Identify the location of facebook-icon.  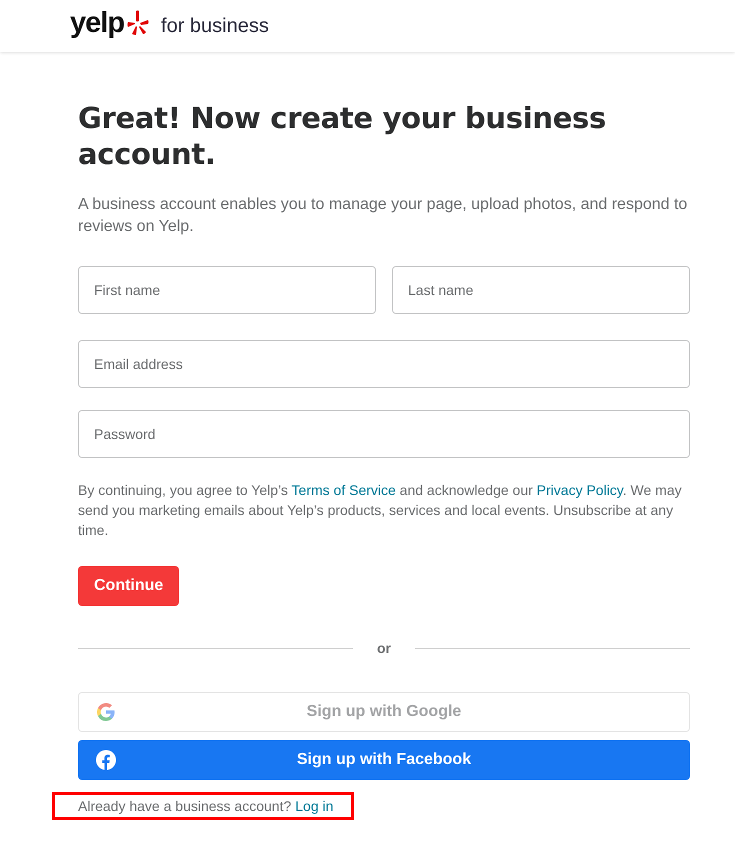
(106, 760).